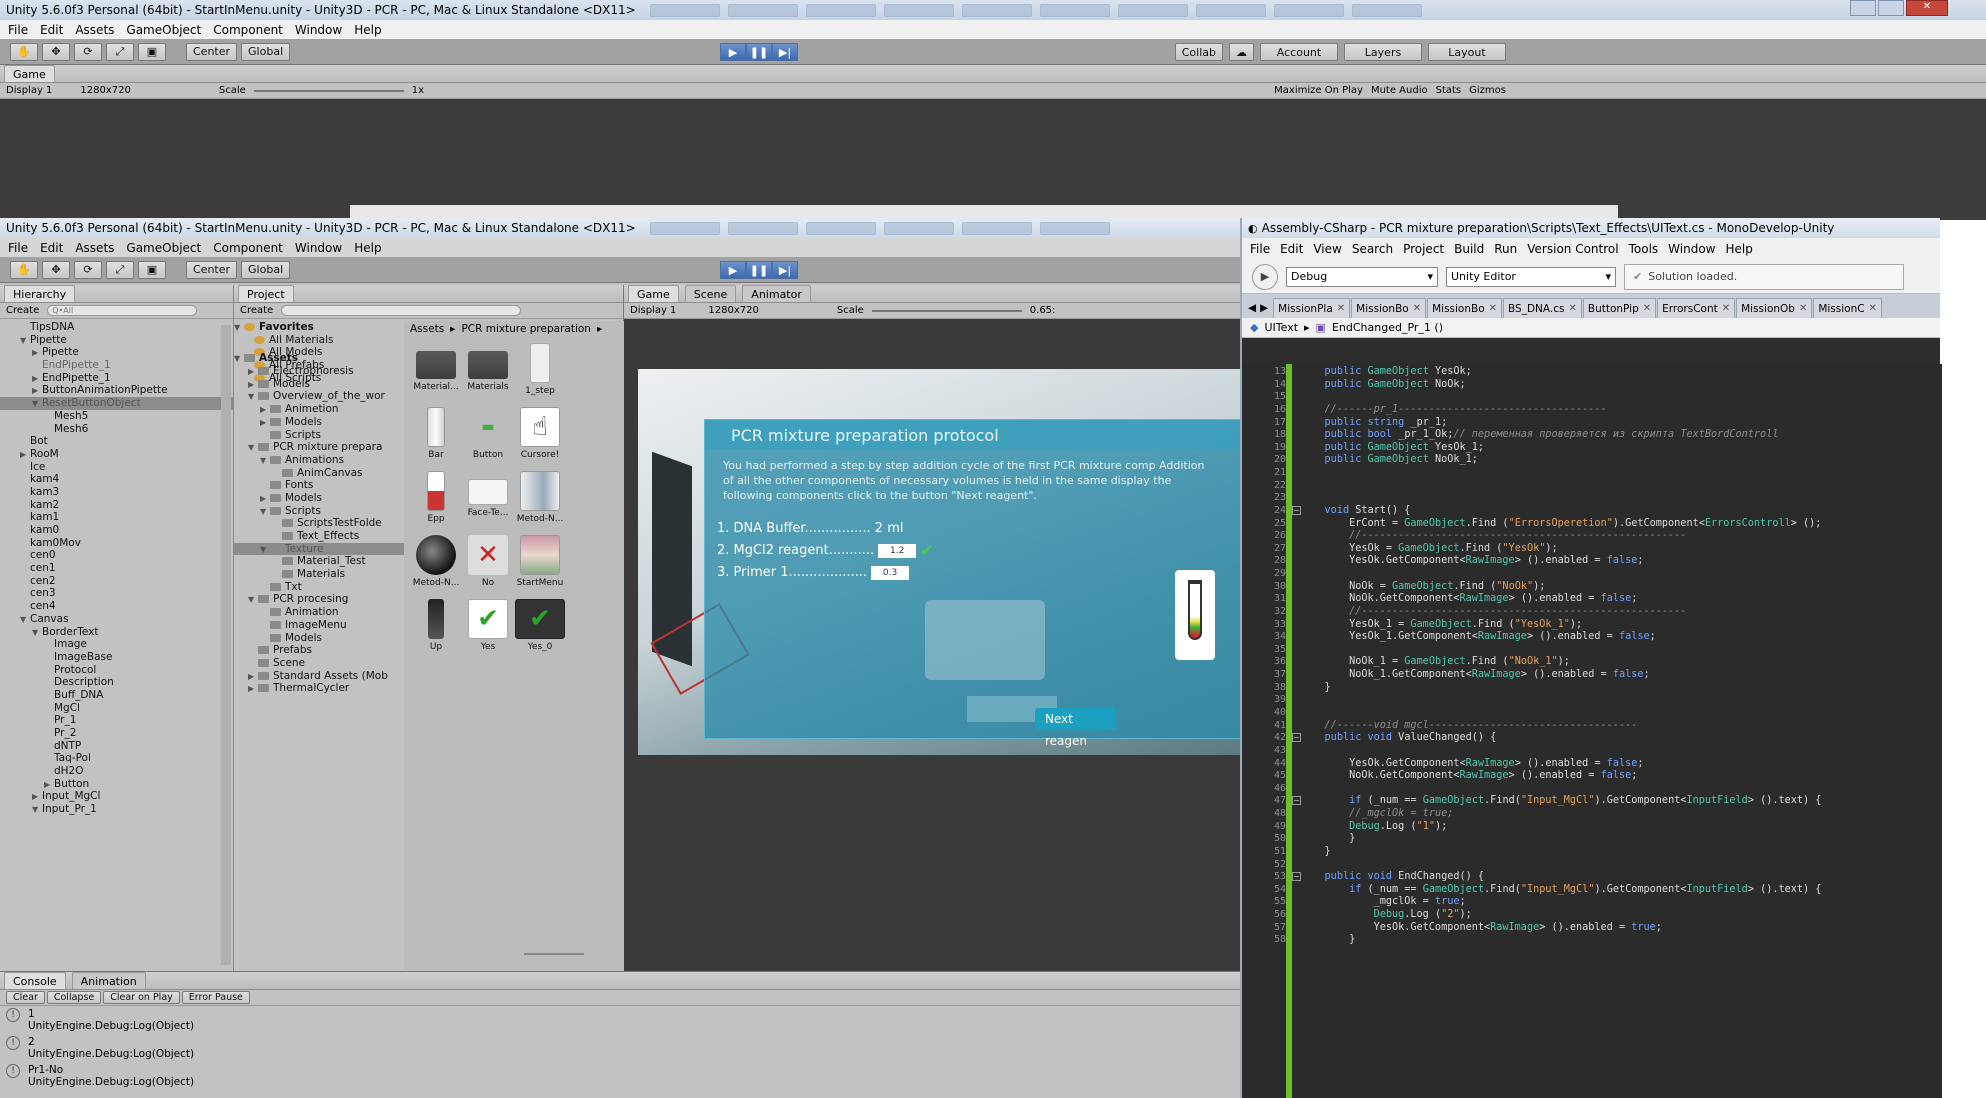  What do you see at coordinates (319, 447) in the screenshot?
I see `project-folder-item: ▼ PCR mixture prepara` at bounding box center [319, 447].